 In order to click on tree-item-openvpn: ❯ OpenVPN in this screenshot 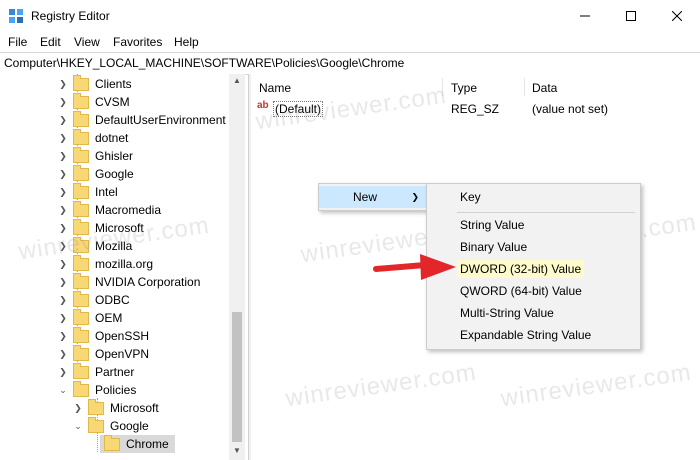, I will do `click(103, 353)`.